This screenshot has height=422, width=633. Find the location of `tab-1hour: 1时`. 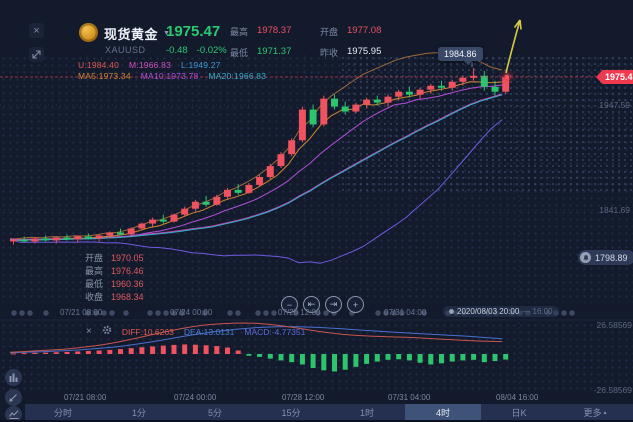

tab-1hour: 1时 is located at coordinates (367, 412).